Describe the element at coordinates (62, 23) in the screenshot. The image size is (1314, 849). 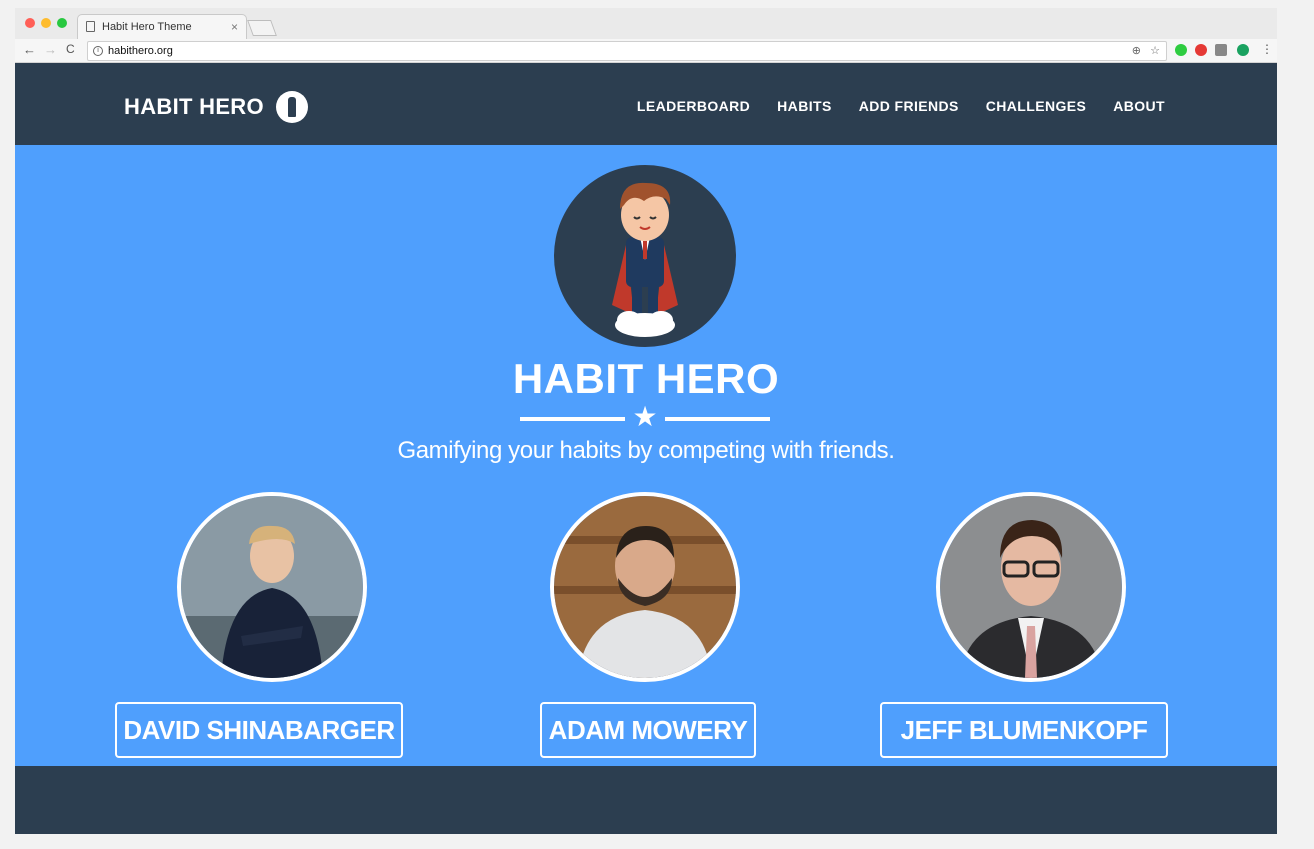
I see `maximize-window-button` at that location.